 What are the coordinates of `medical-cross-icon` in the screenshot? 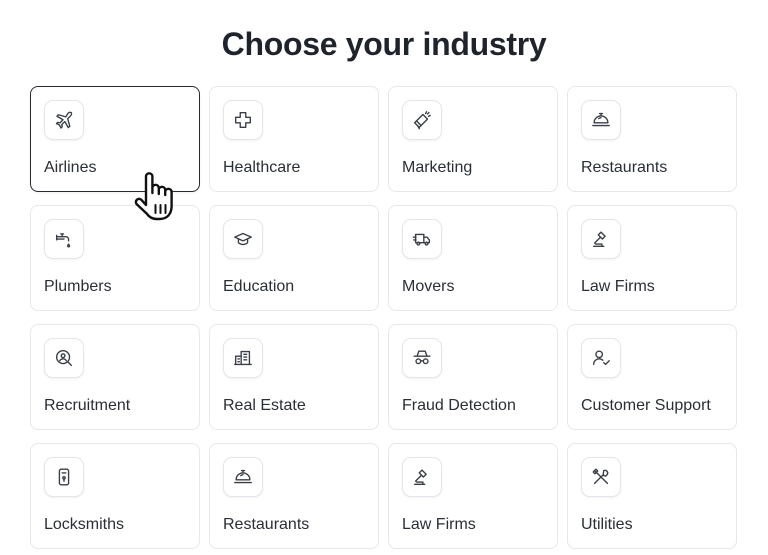 It's located at (243, 120).